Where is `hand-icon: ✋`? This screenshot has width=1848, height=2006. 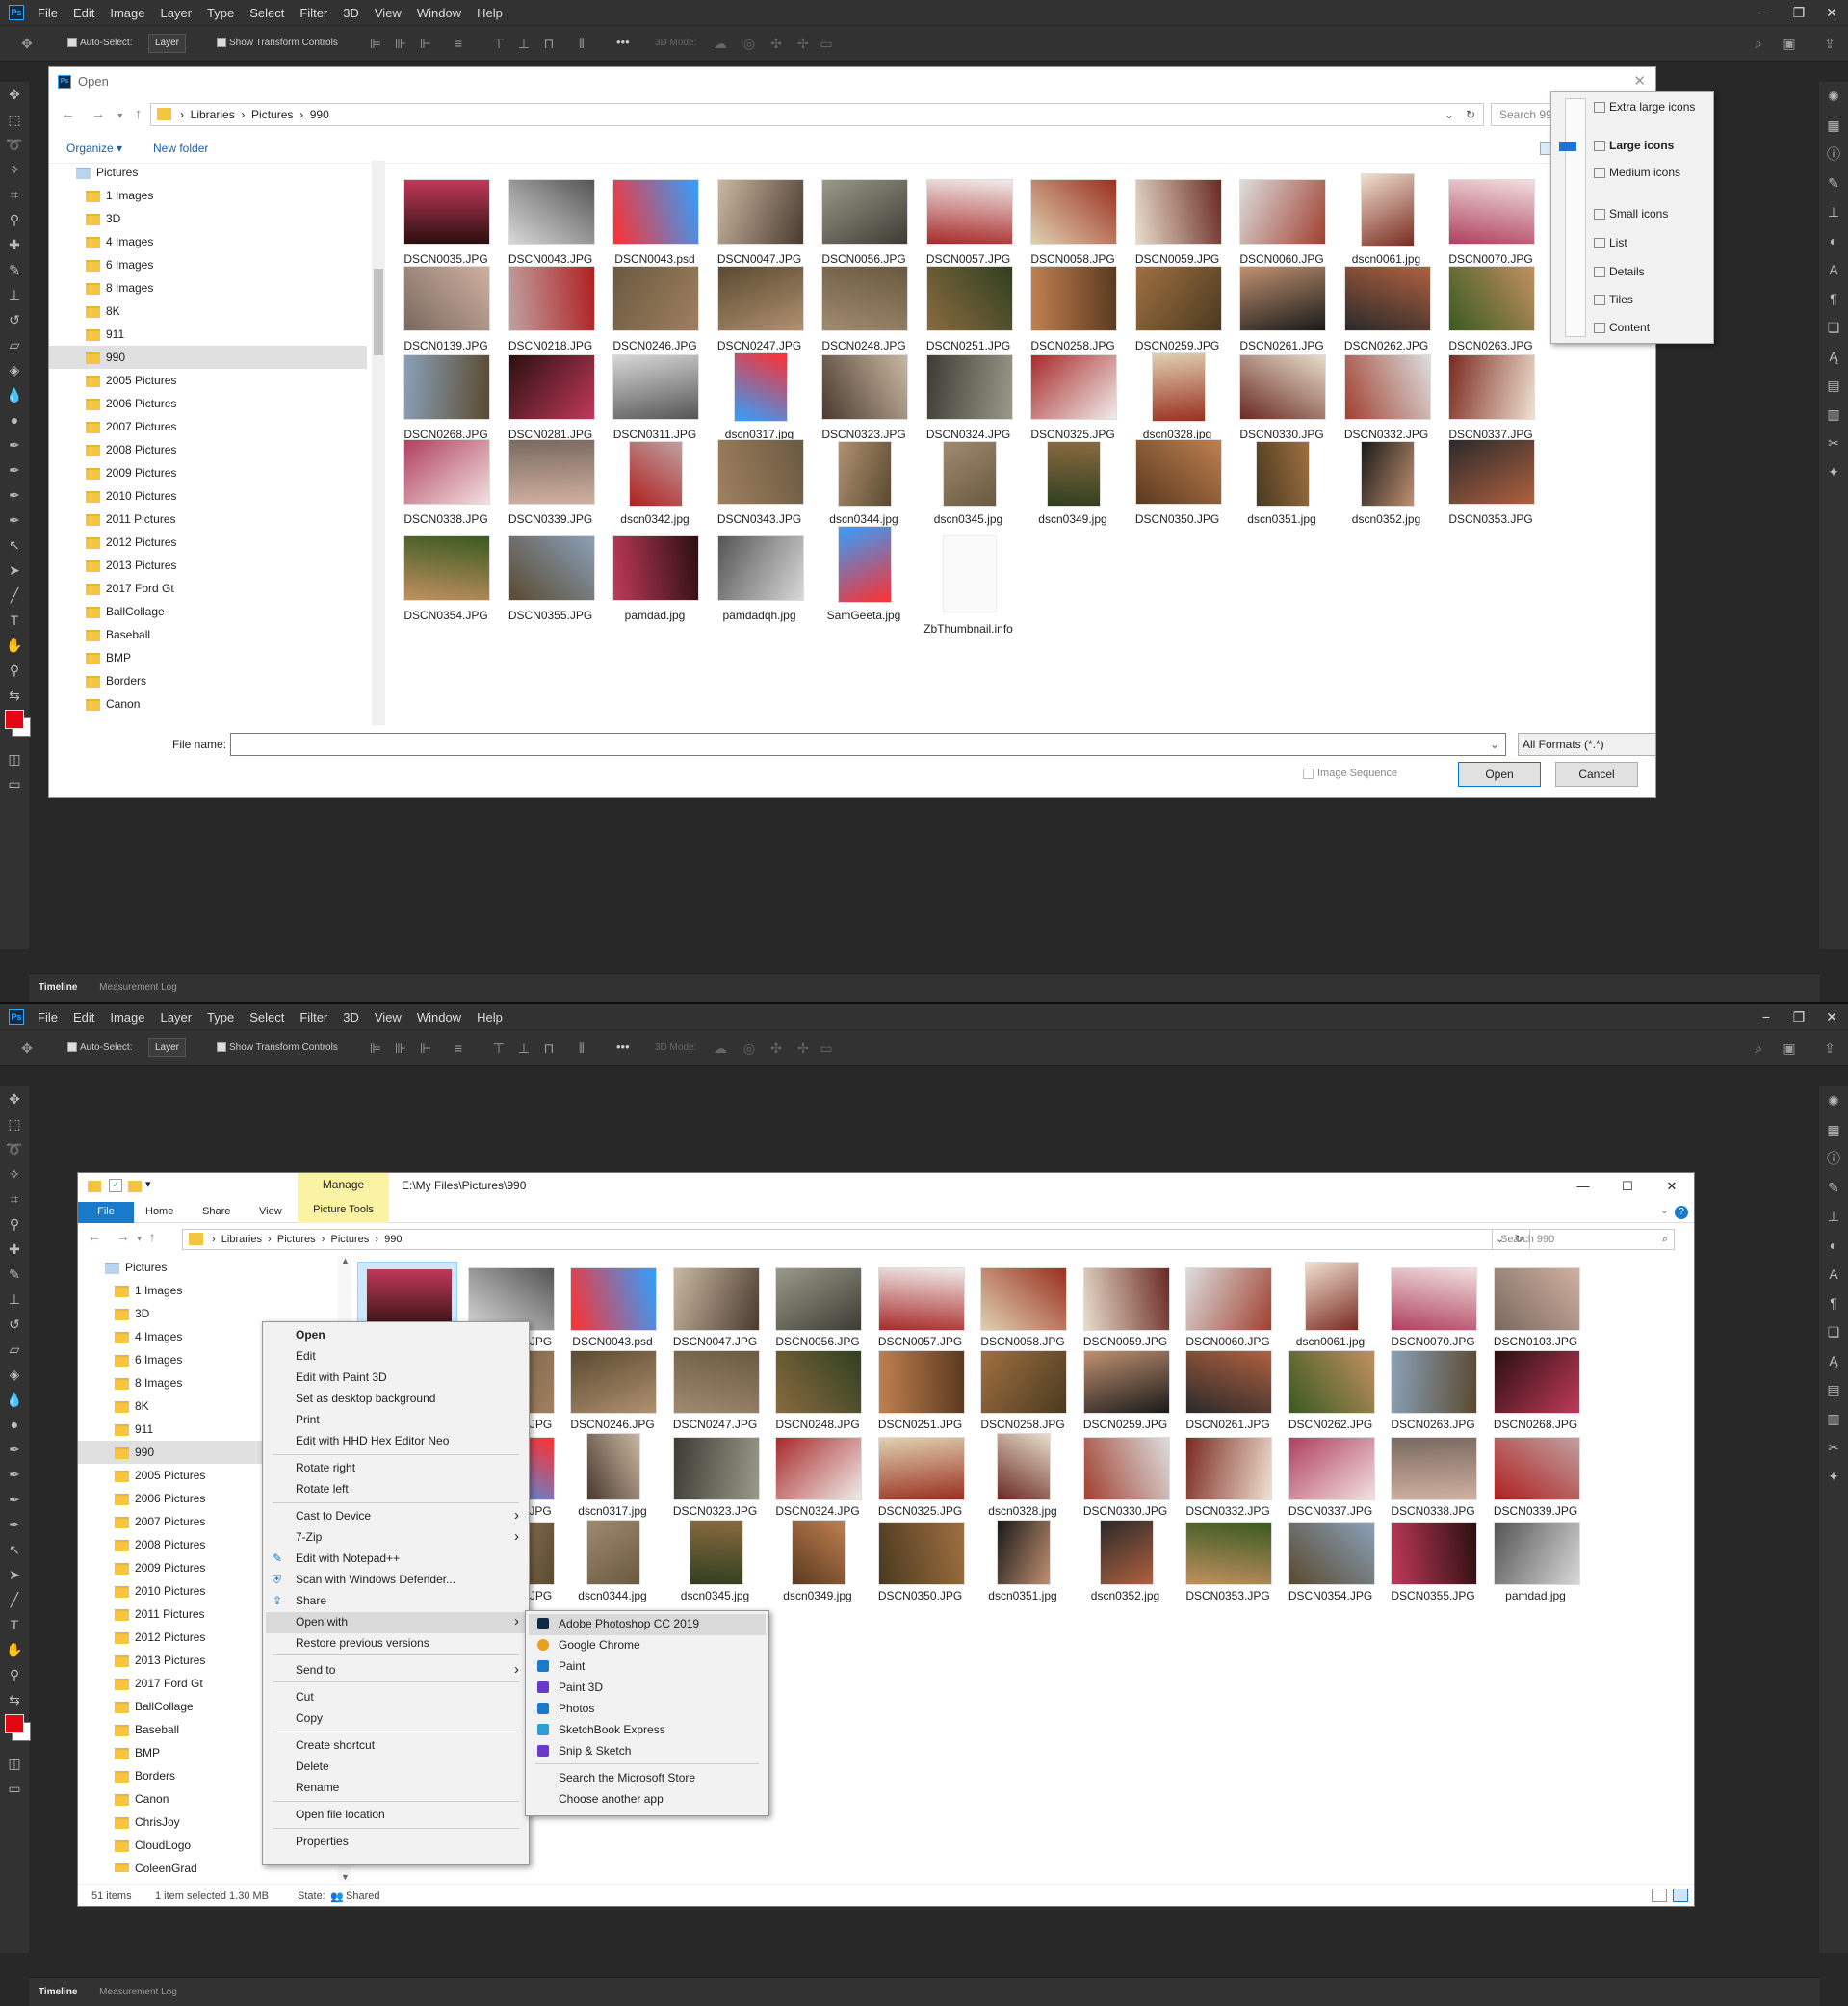 hand-icon: ✋ is located at coordinates (14, 645).